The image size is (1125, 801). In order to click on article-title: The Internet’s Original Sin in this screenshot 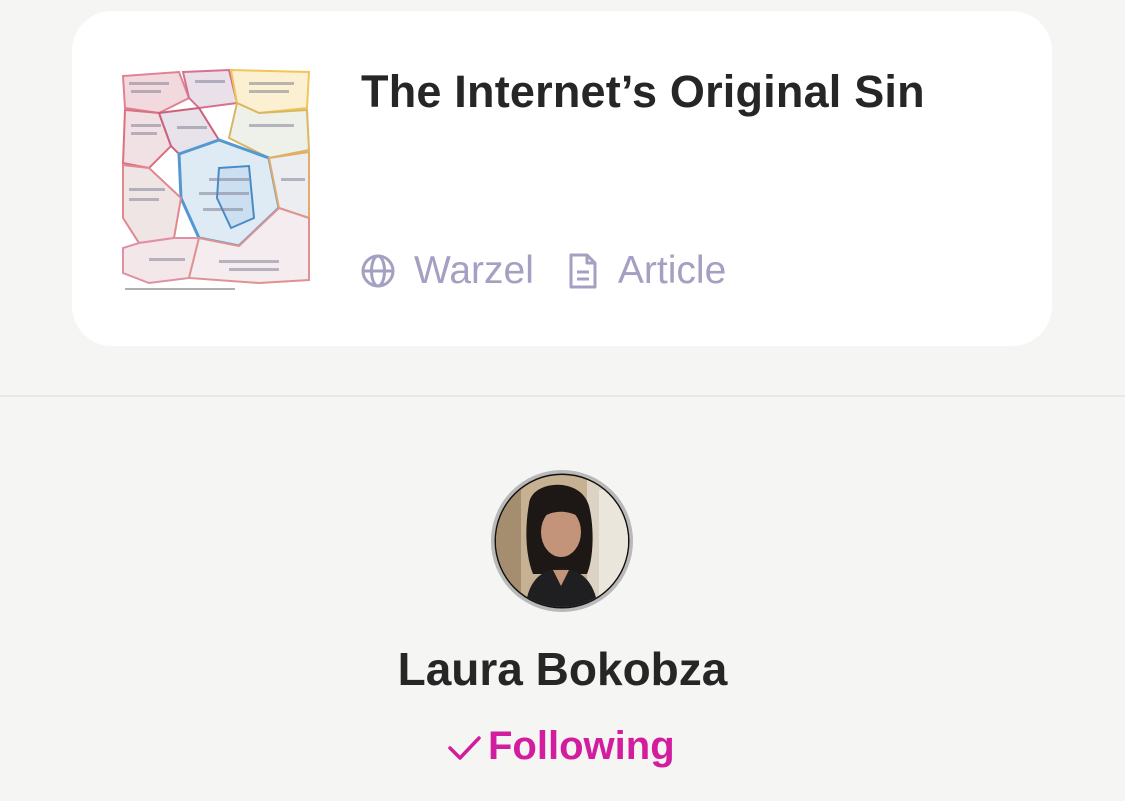, I will do `click(643, 92)`.